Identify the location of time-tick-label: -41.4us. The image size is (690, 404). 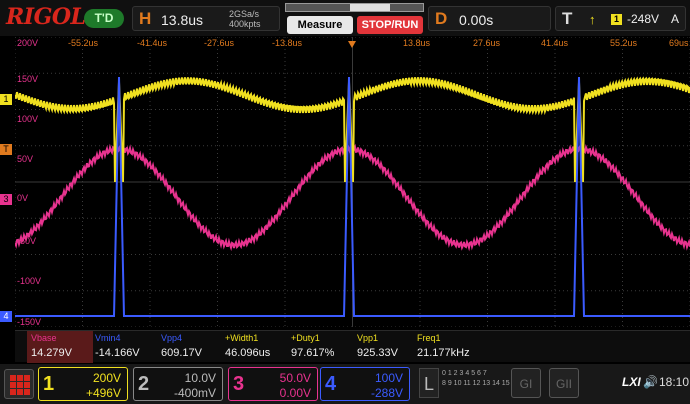
(152, 43).